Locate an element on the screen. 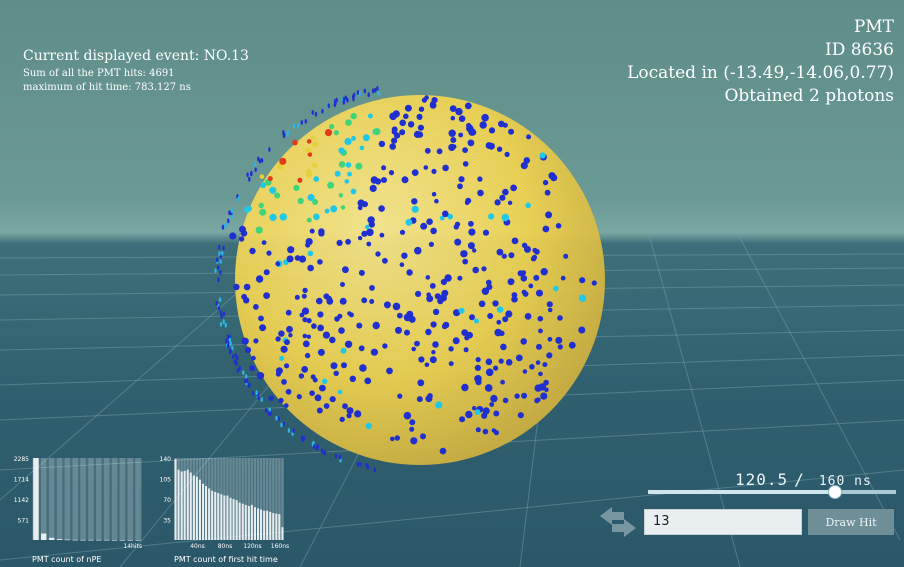  event-number-input: 13 is located at coordinates (723, 522).